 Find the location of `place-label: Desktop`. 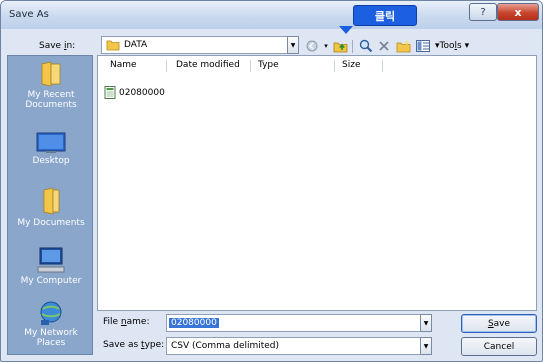

place-label: Desktop is located at coordinates (51, 161).